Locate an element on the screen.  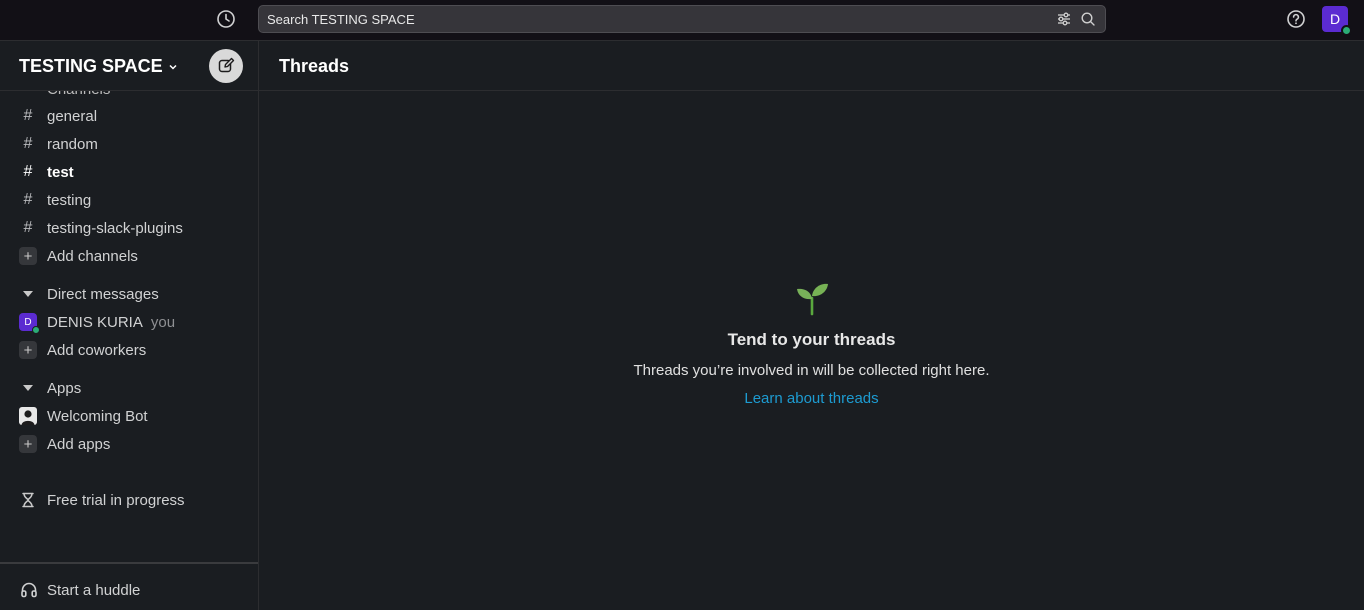
direct-messages-section-toggle: Direct messages is located at coordinates (129, 294).